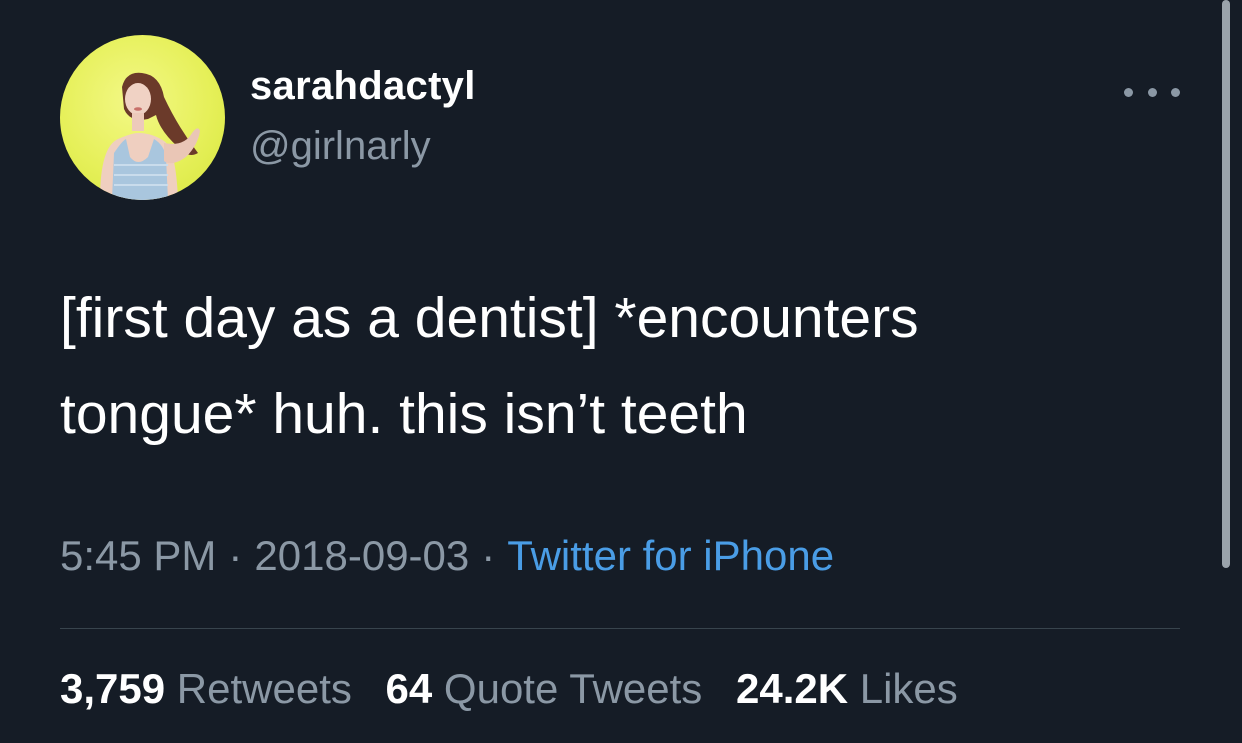 This screenshot has width=1242, height=743. Describe the element at coordinates (340, 146) in the screenshot. I see `user-handle: @girlnarly` at that location.